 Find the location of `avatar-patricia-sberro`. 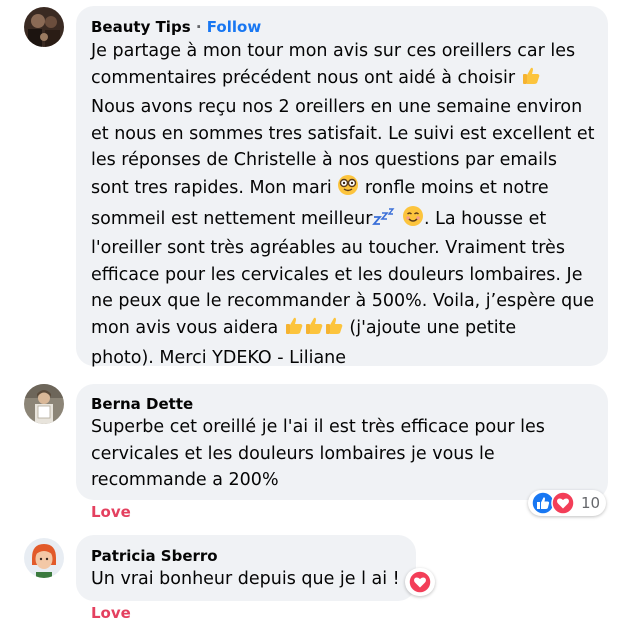

avatar-patricia-sberro is located at coordinates (44, 558).